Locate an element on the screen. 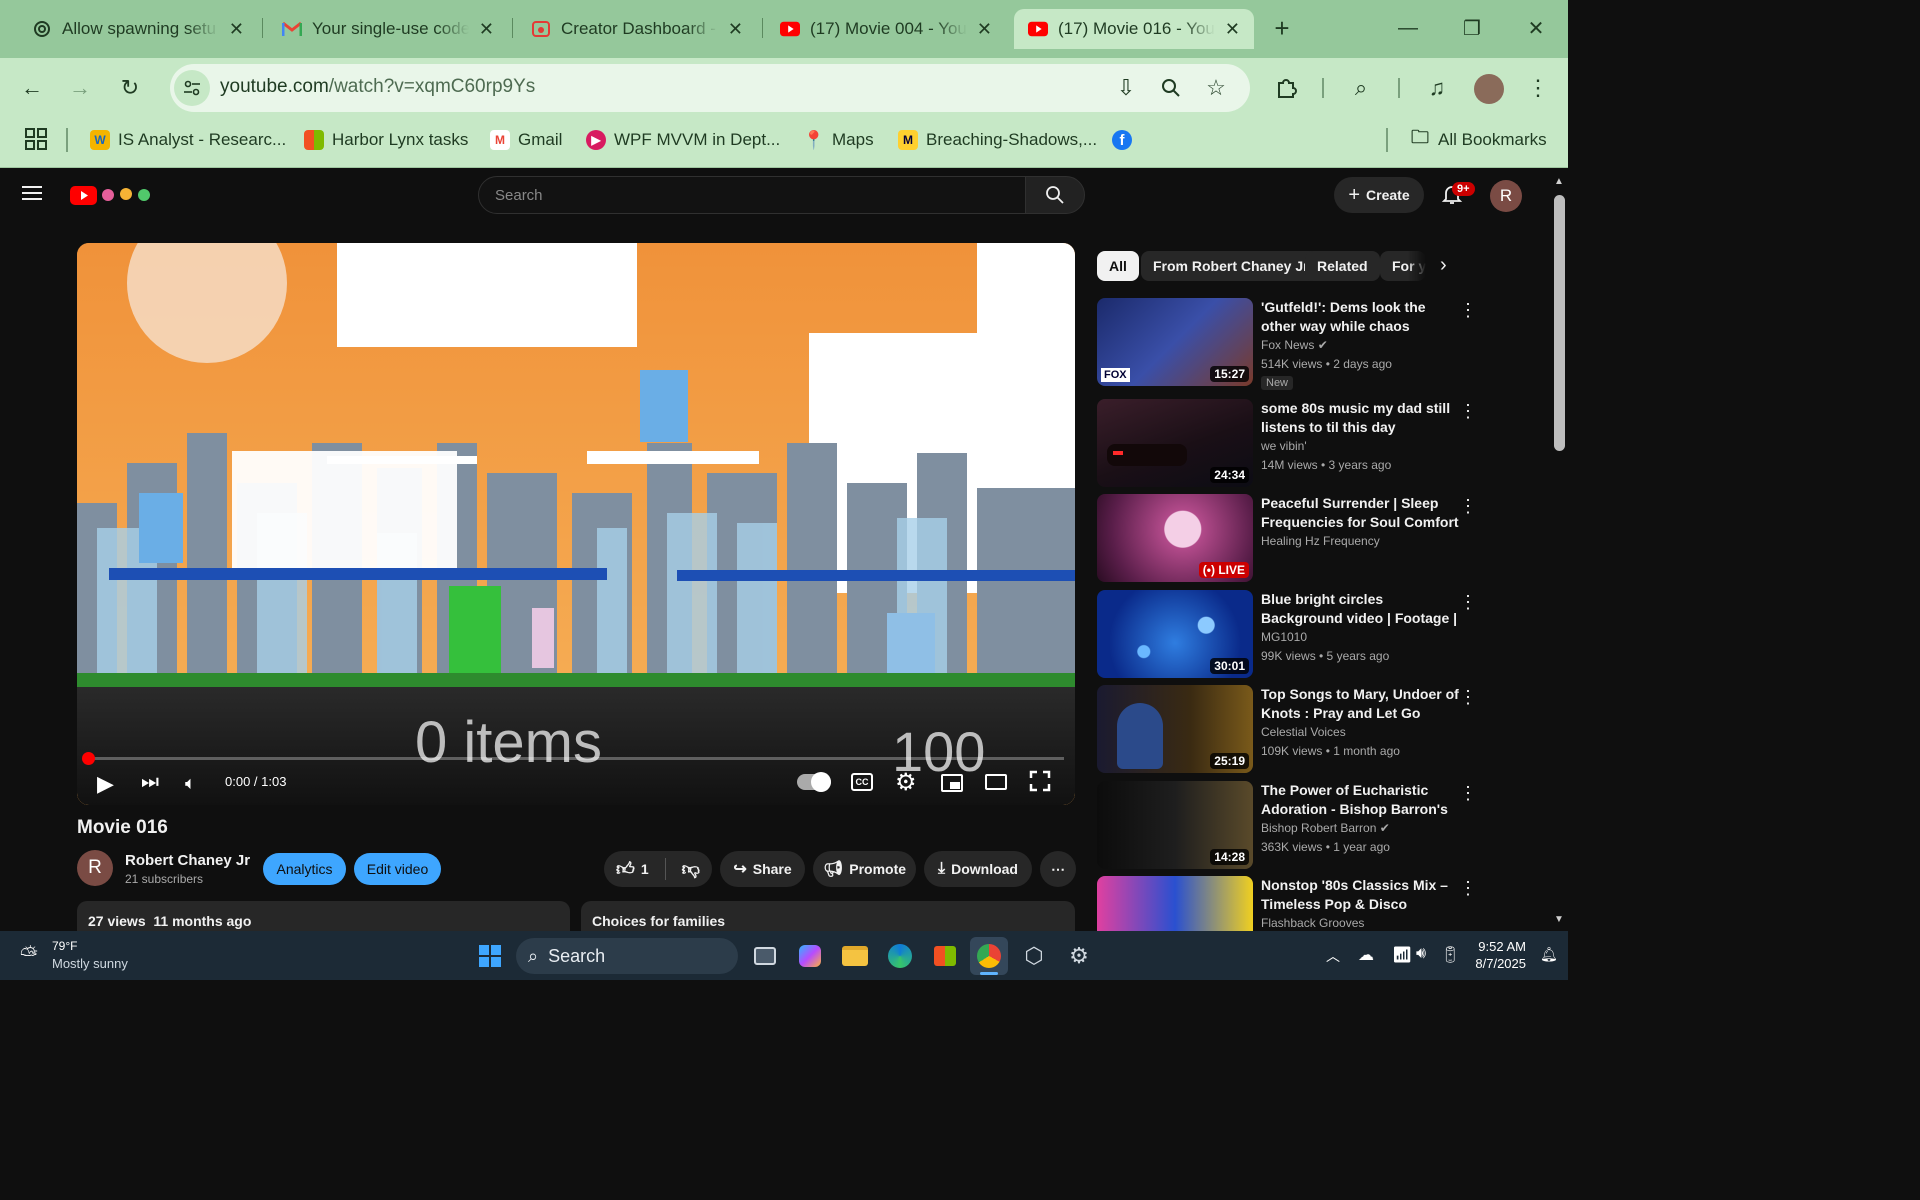 The width and height of the screenshot is (1920, 1200). dislike-icon: 👎︎ is located at coordinates (691, 869).